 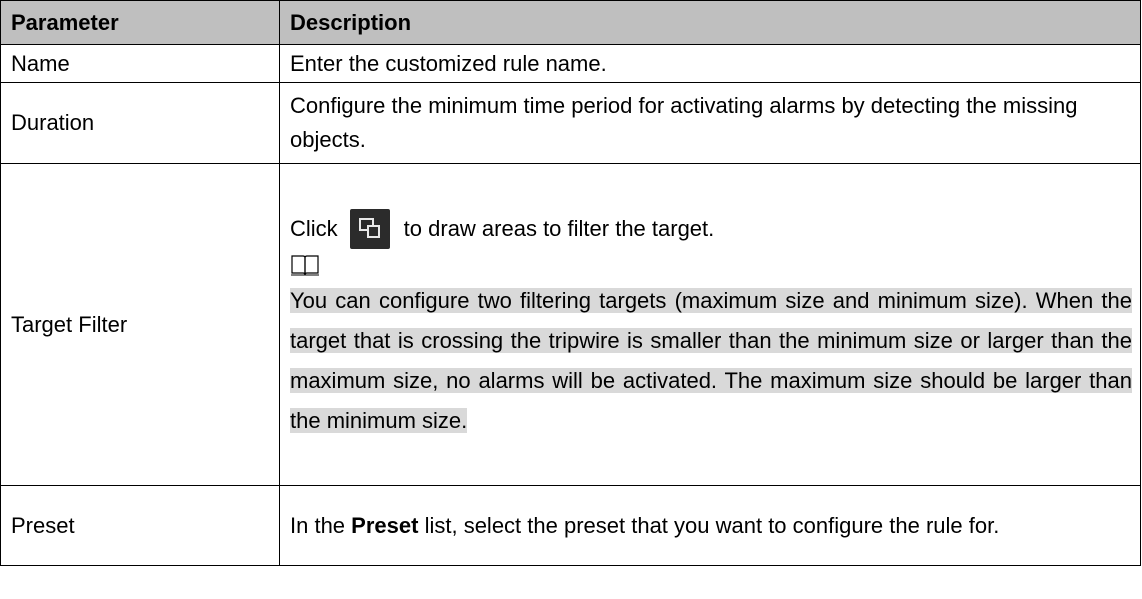 I want to click on click-prefix: Click, so click(x=314, y=228).